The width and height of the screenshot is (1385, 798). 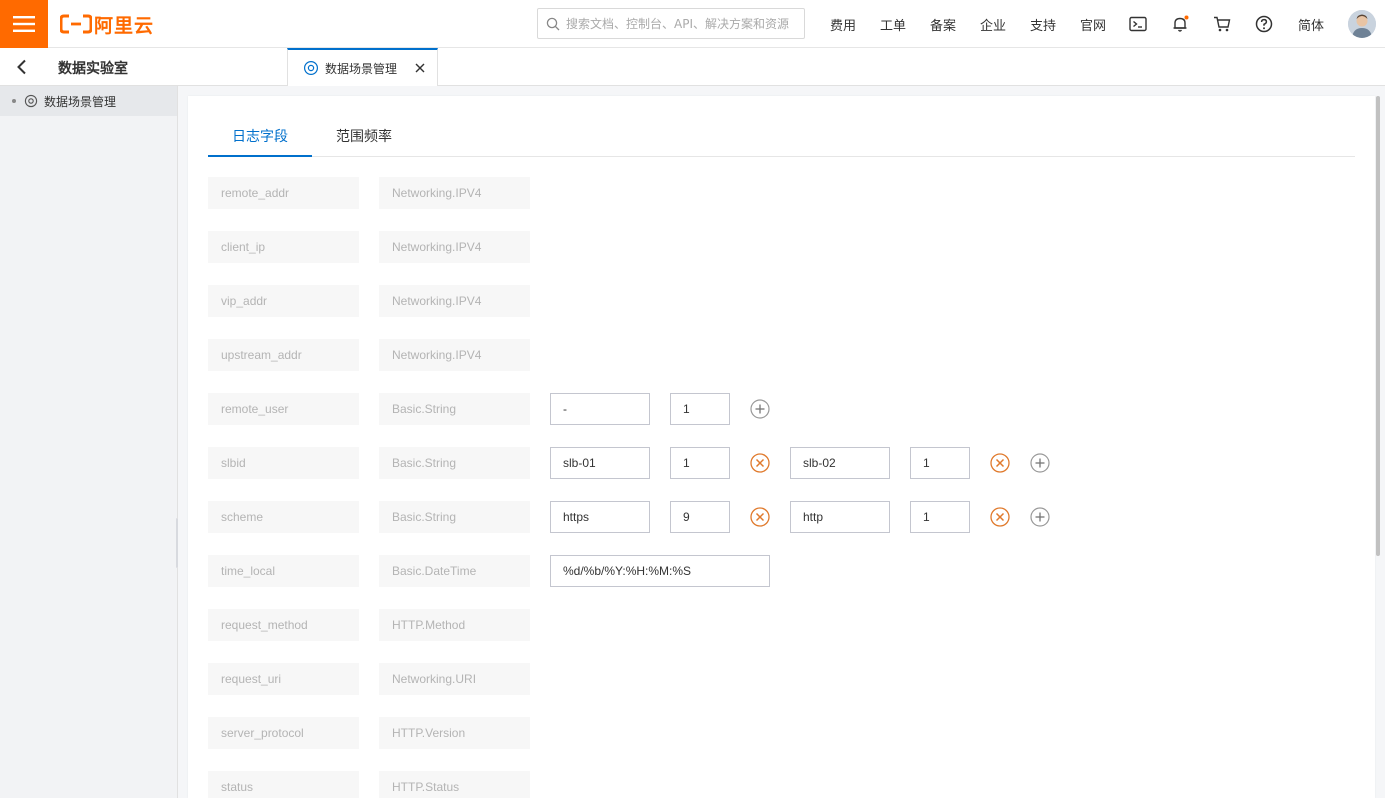 I want to click on field-name: request_uri, so click(x=283, y=679).